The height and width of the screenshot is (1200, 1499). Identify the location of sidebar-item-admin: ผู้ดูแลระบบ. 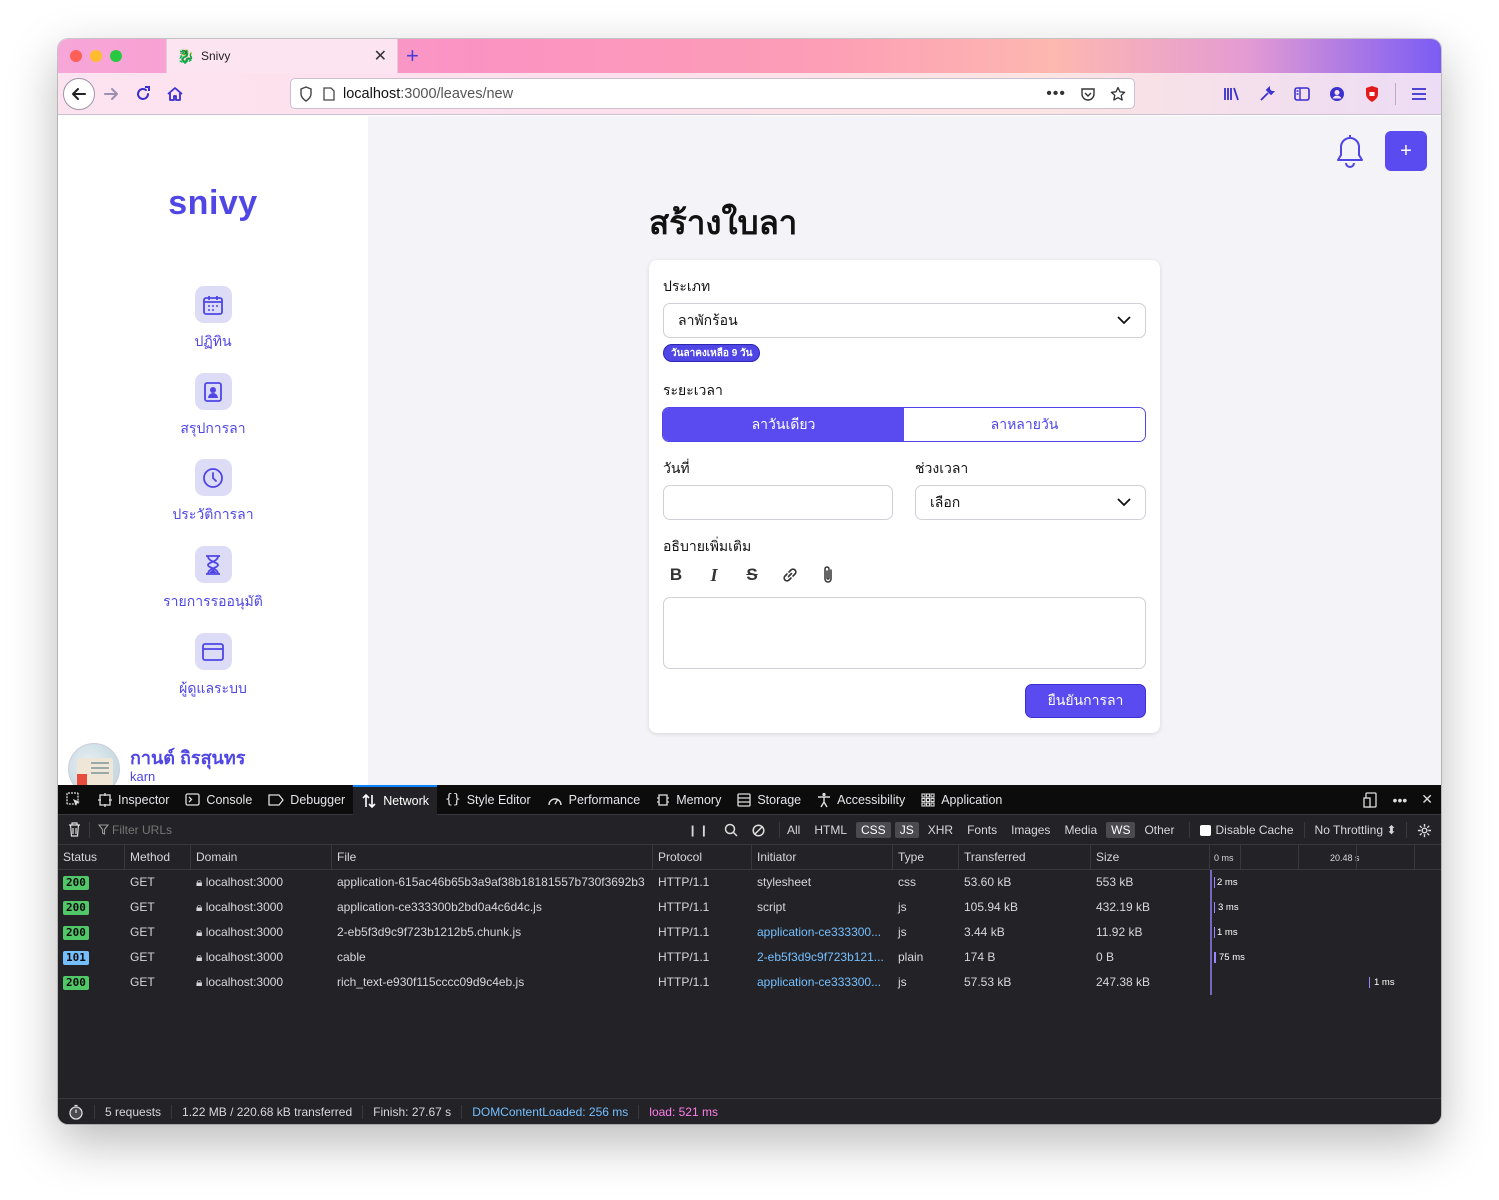
(213, 666).